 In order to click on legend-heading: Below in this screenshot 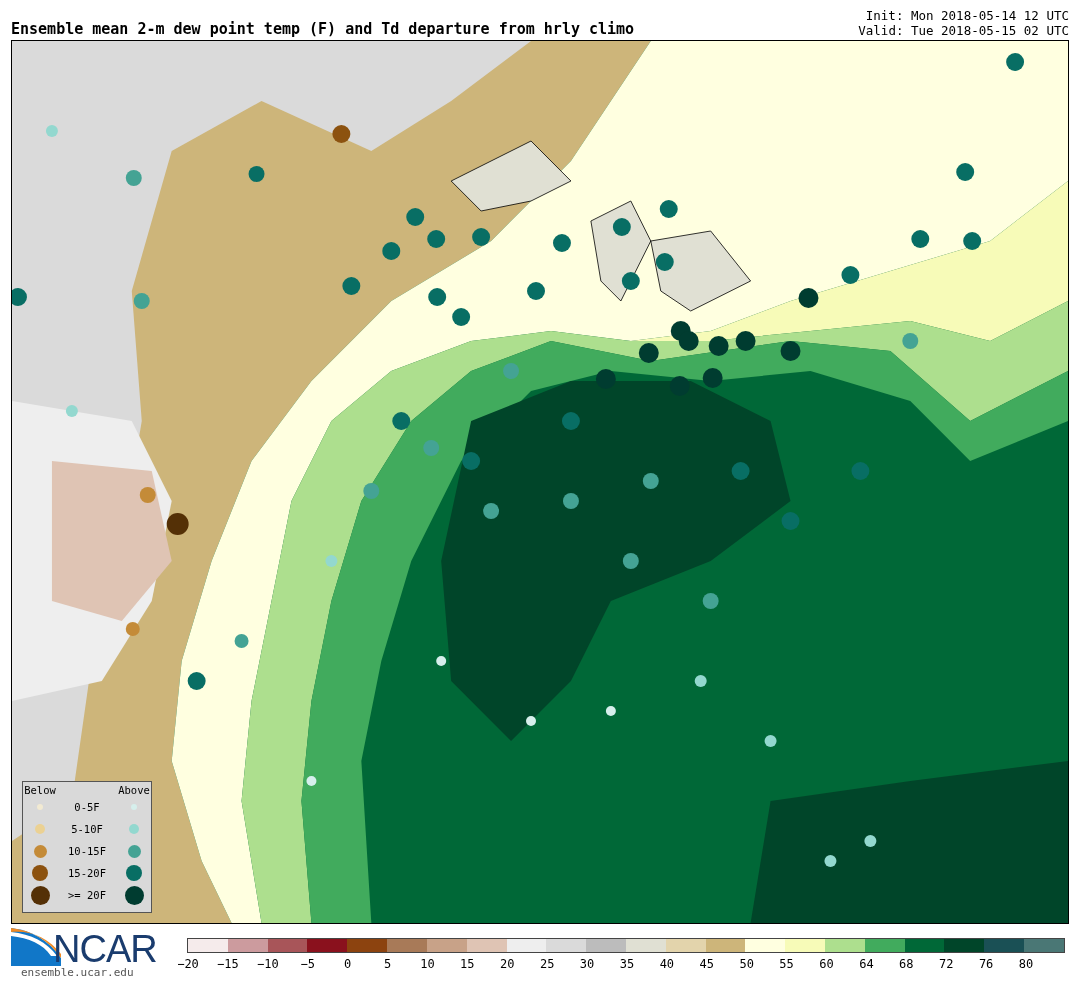, I will do `click(40, 790)`.